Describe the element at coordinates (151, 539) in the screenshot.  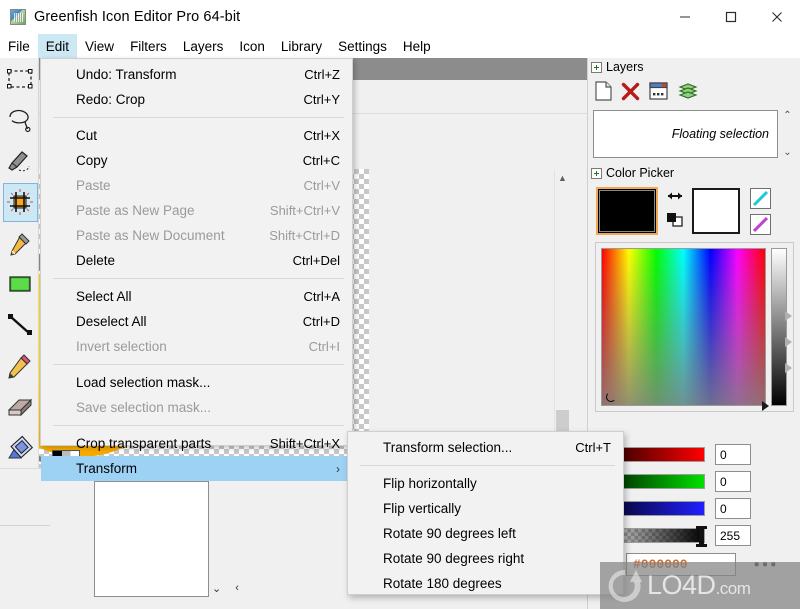
I see `page-preview` at that location.